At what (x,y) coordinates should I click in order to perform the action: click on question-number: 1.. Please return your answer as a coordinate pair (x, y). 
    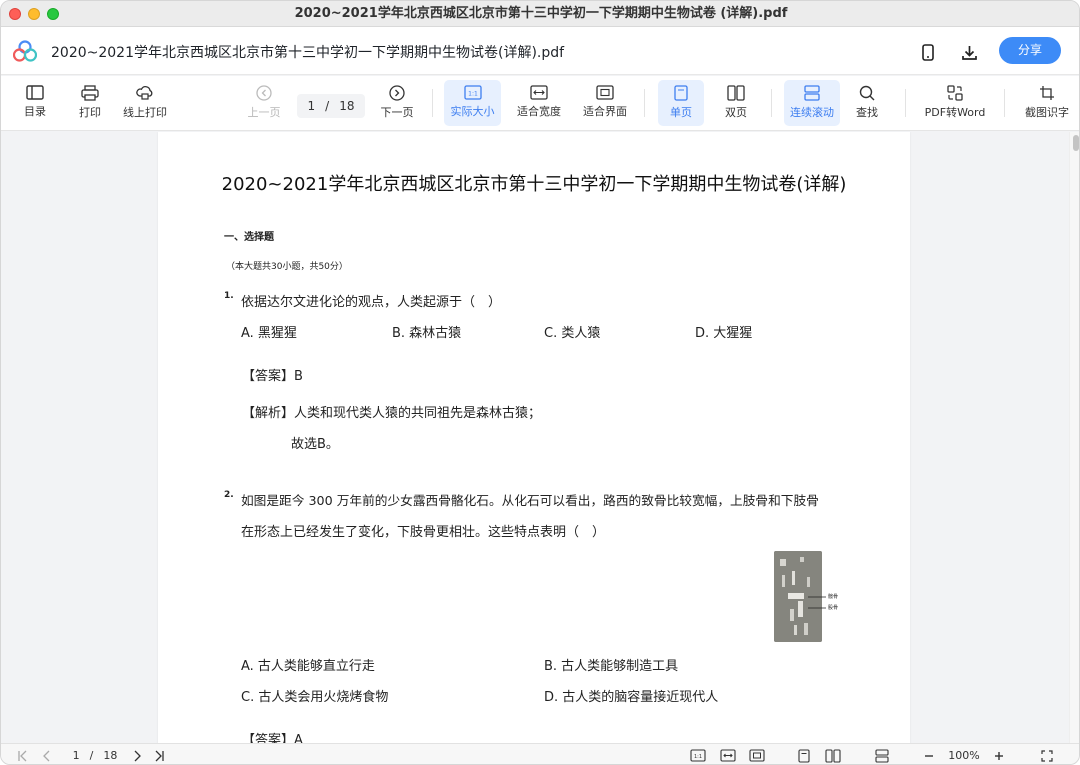
    Looking at the image, I should click on (229, 296).